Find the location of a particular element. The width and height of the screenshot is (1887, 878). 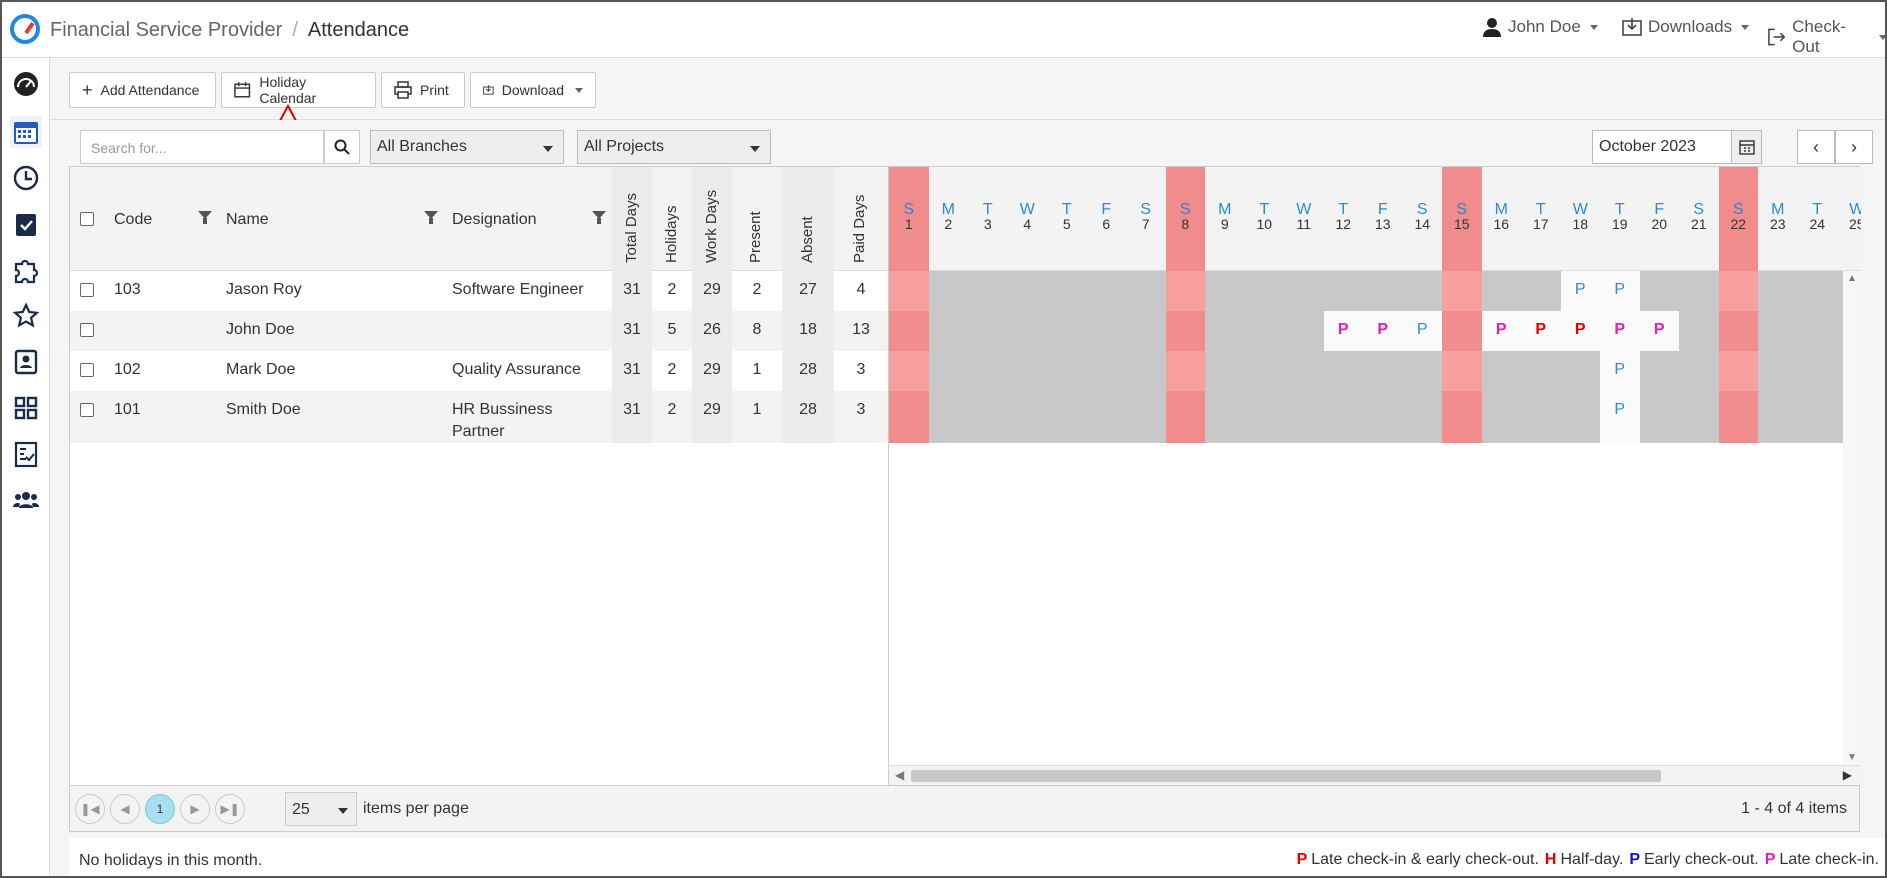

branches-select: All Branches is located at coordinates (467, 147).